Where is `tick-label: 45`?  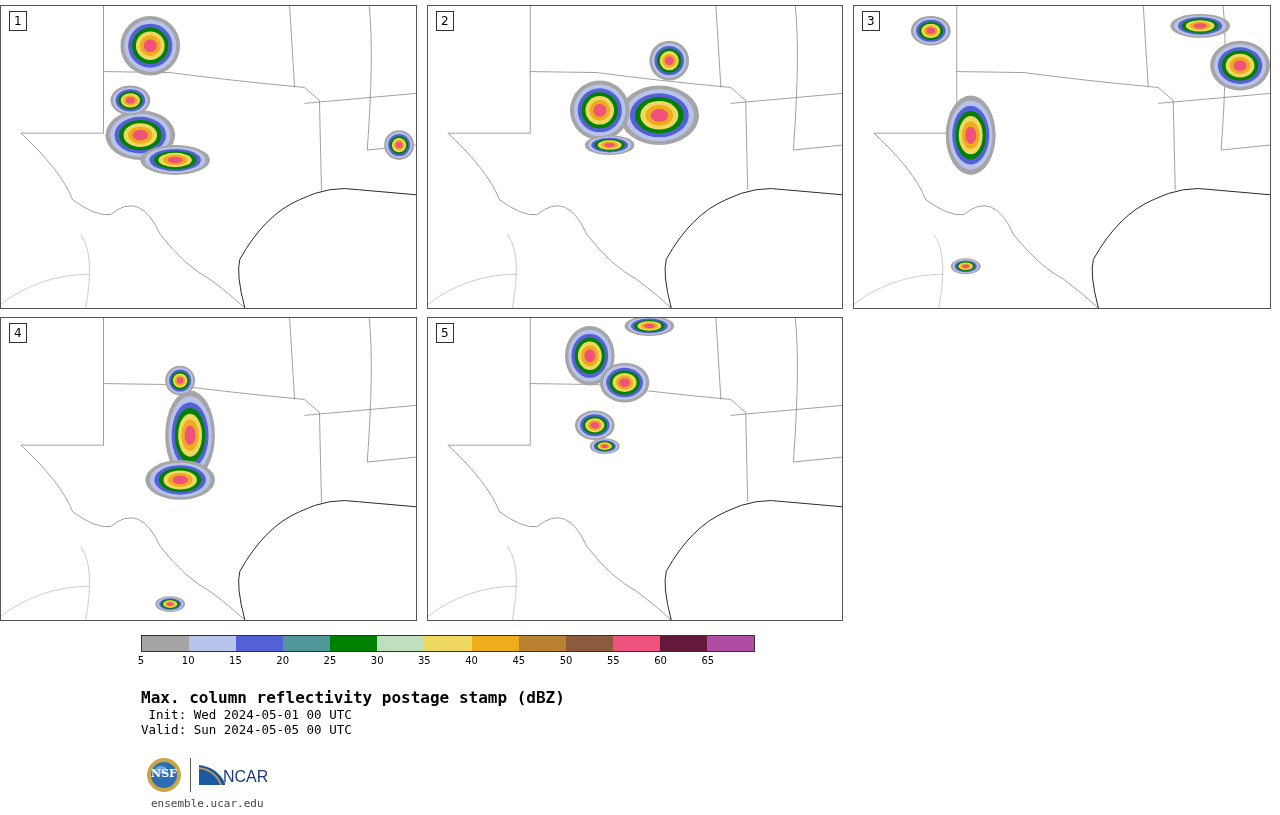 tick-label: 45 is located at coordinates (519, 660).